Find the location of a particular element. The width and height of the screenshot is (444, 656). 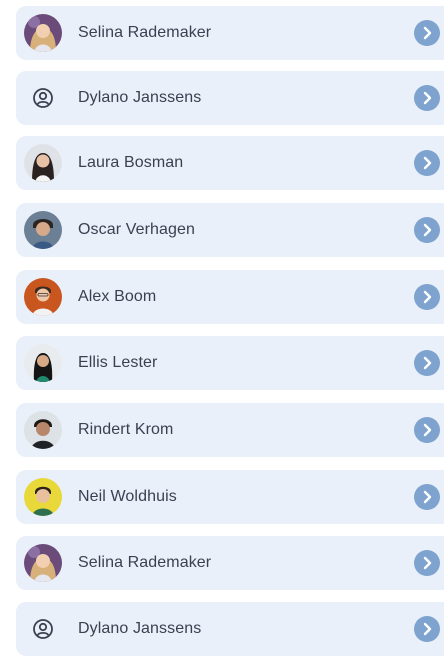

contact-row: Alex Boom is located at coordinates (230, 297).